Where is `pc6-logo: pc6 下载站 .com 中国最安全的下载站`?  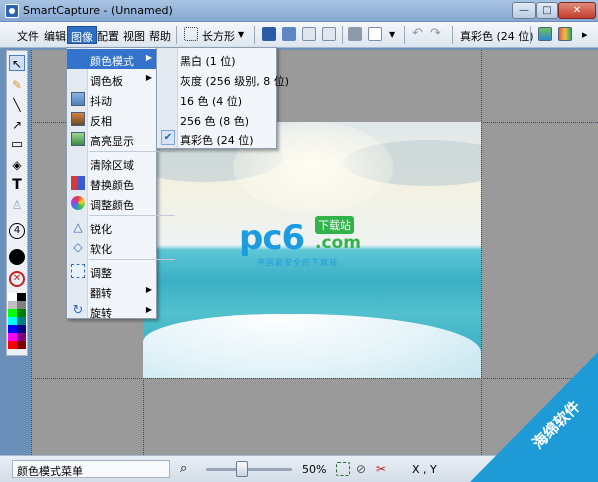 pc6-logo: pc6 下载站 .com 中国最安全的下载站 is located at coordinates (309, 244).